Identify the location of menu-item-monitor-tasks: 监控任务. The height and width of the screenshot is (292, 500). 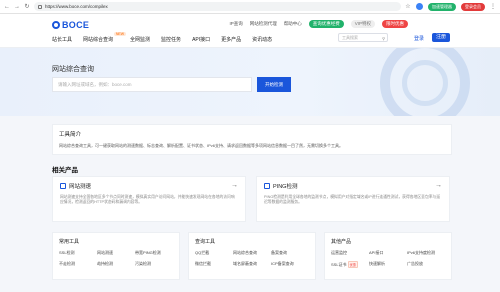
(171, 39).